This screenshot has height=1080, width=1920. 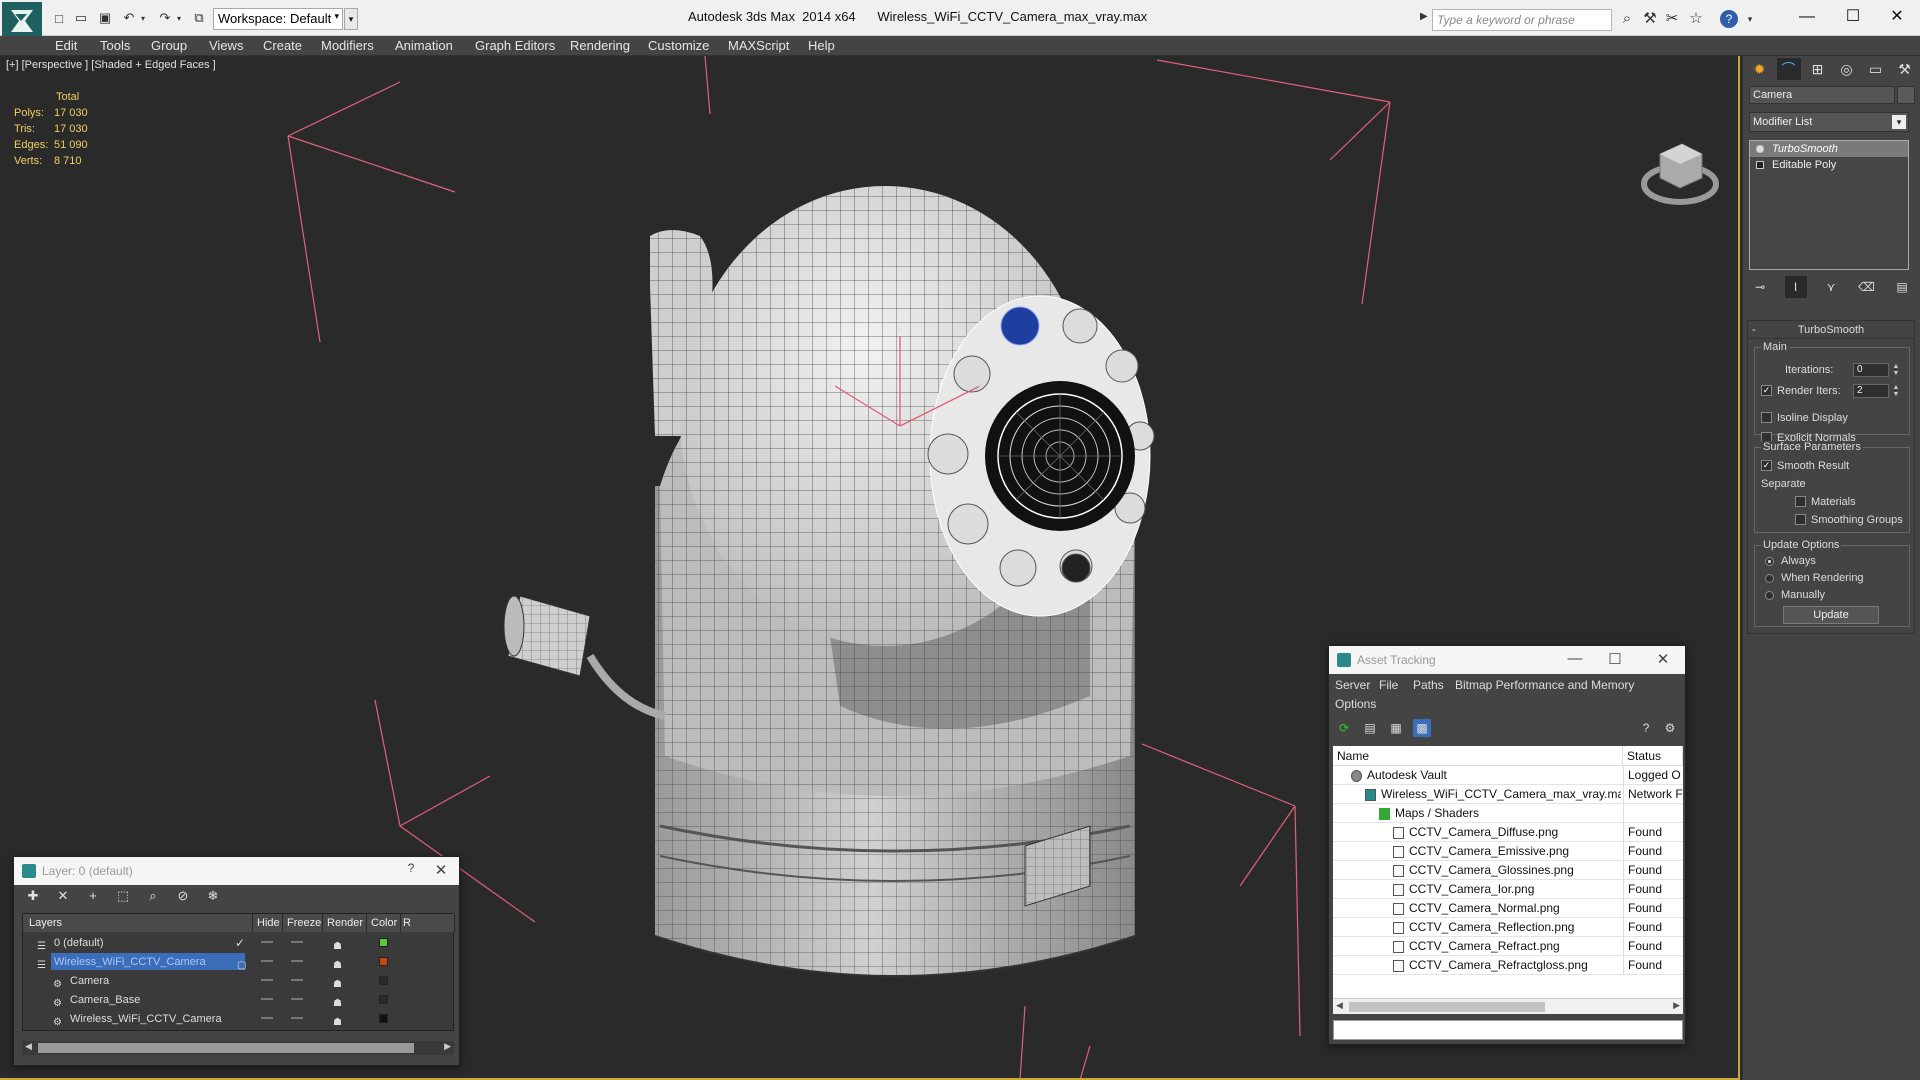 What do you see at coordinates (1352, 685) in the screenshot?
I see `menu-server: Server` at bounding box center [1352, 685].